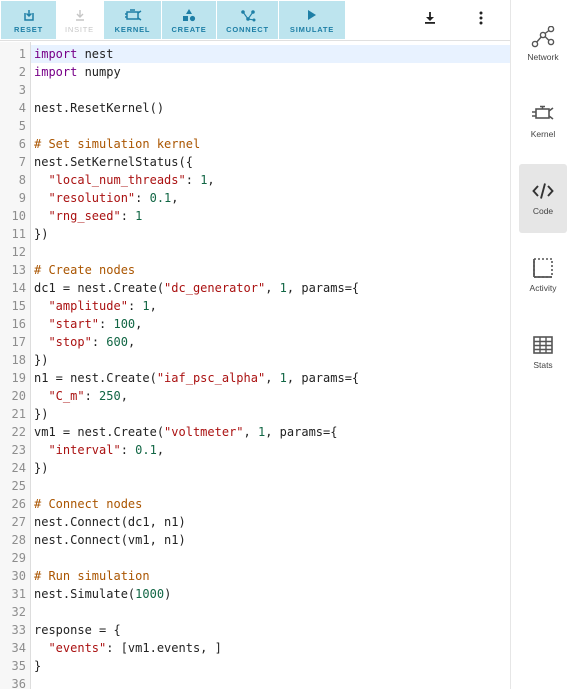 This screenshot has height=689, width=573. Describe the element at coordinates (430, 20) in the screenshot. I see `download-button` at that location.